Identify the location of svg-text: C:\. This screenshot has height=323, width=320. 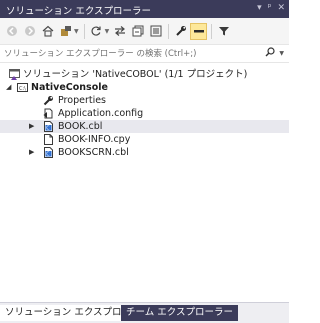
(22, 89).